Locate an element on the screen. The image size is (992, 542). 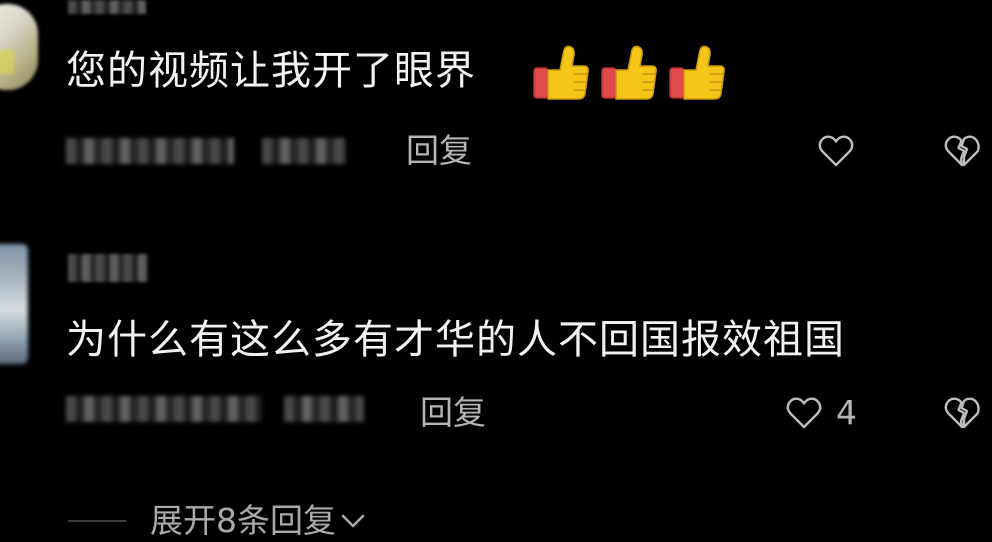
divider is located at coordinates (97, 521).